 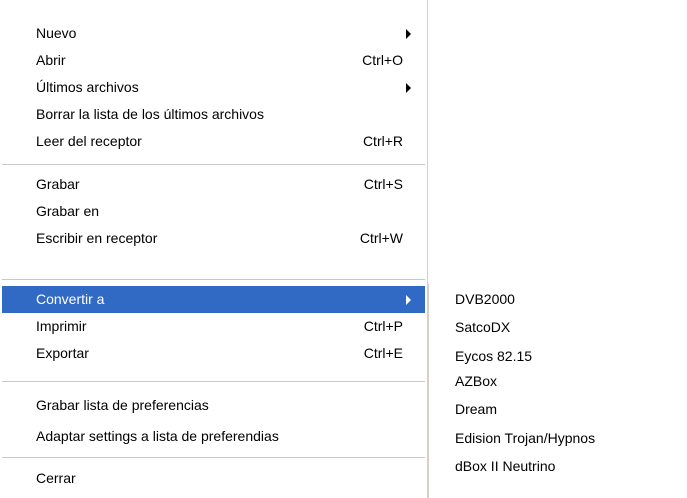 I want to click on menu-item-label: Adaptar settings a lista de preferendias, so click(x=157, y=436).